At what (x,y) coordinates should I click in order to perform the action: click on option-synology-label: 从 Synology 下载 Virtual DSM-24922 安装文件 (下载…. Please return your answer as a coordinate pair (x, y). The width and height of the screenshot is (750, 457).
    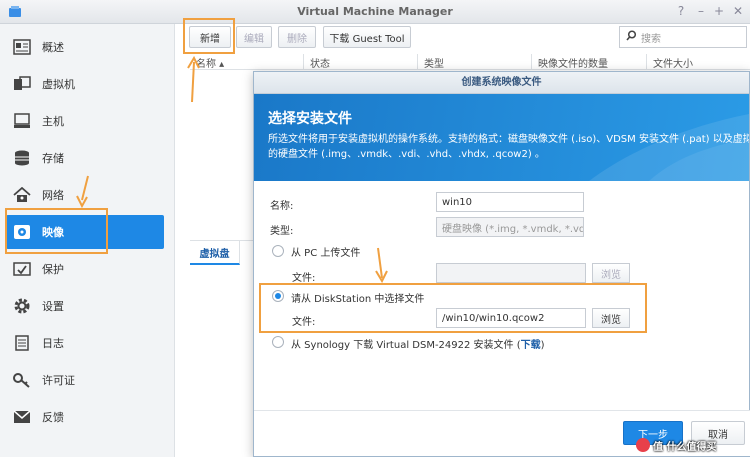
    Looking at the image, I should click on (418, 345).